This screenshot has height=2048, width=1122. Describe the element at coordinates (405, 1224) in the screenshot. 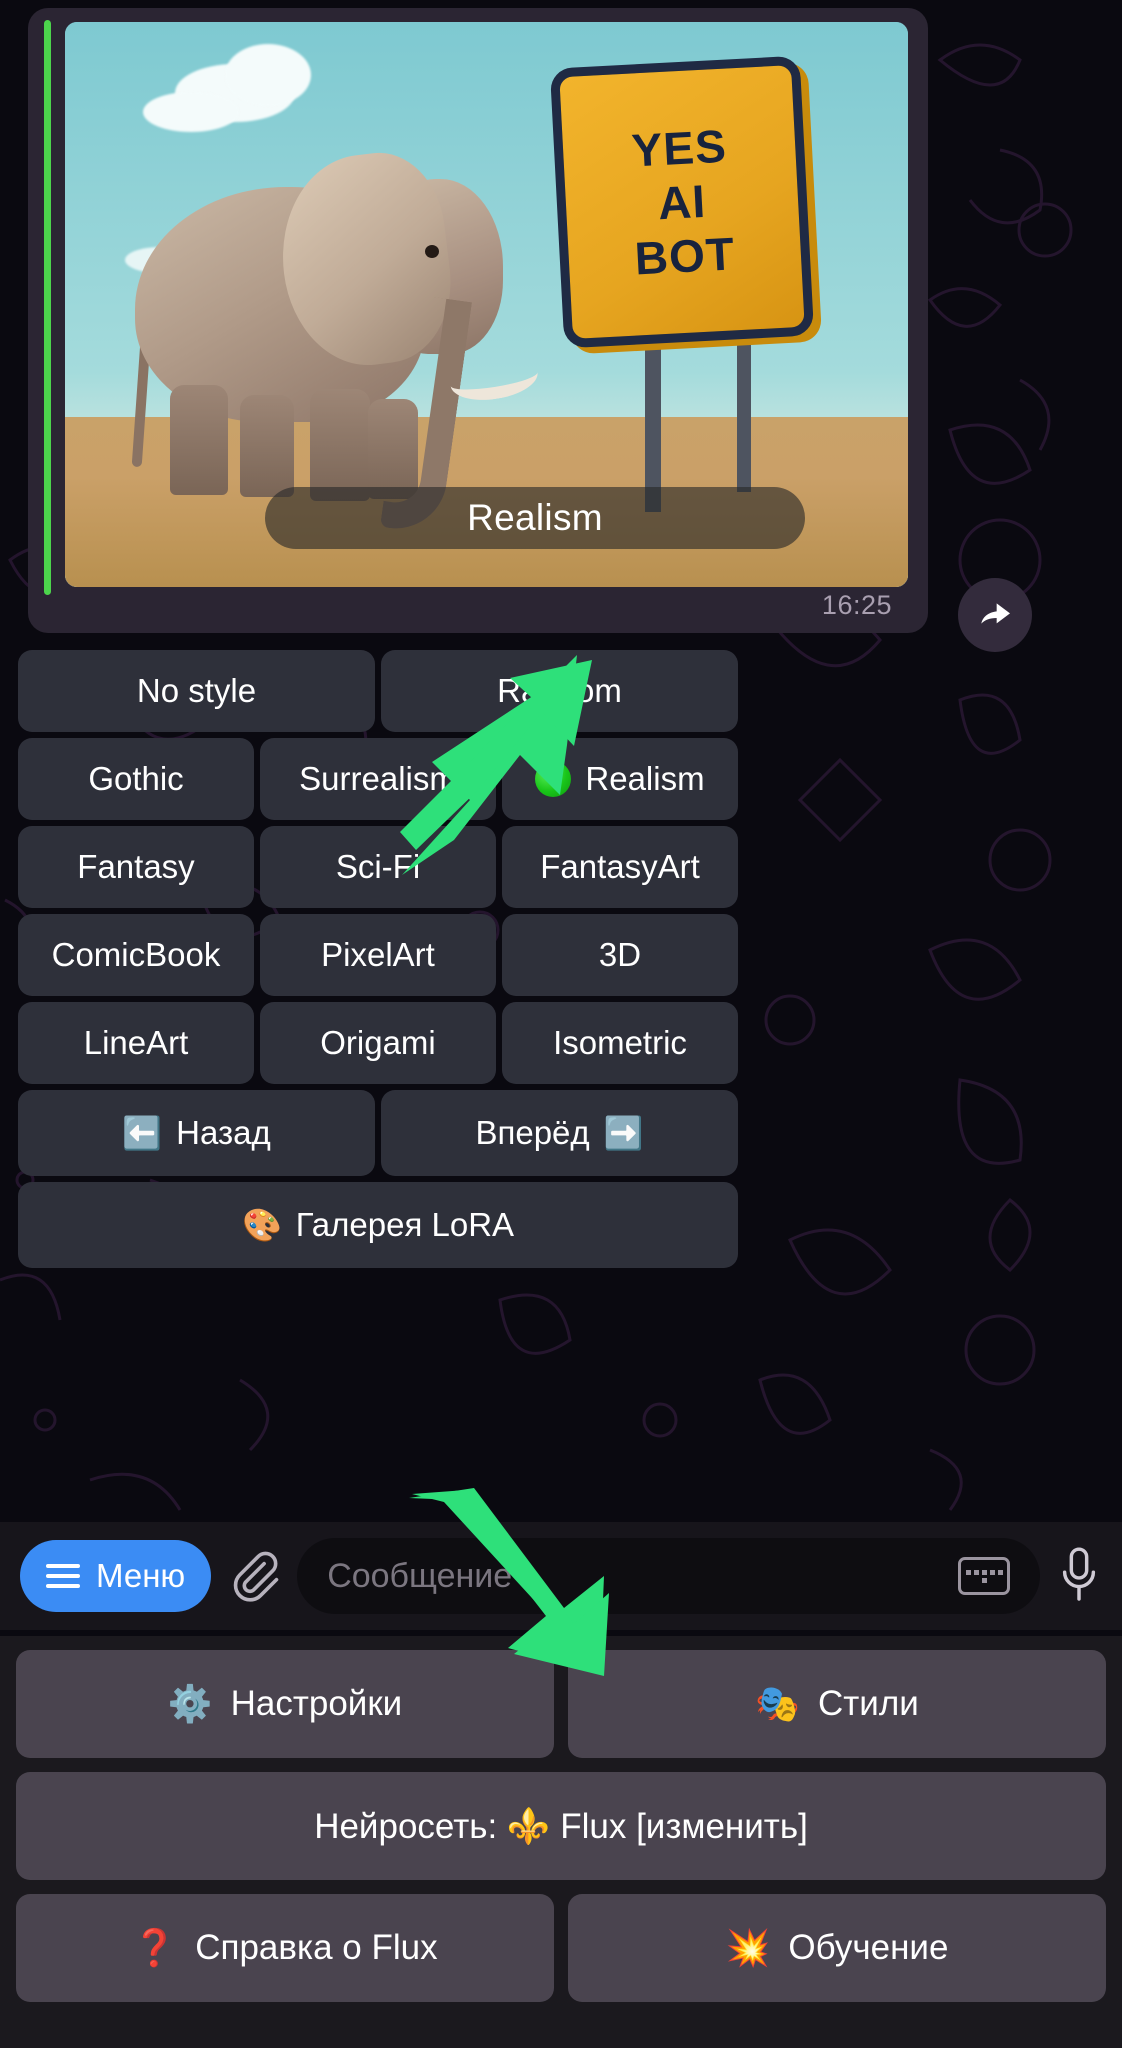

I see `button-label: Галерея LoRA` at that location.